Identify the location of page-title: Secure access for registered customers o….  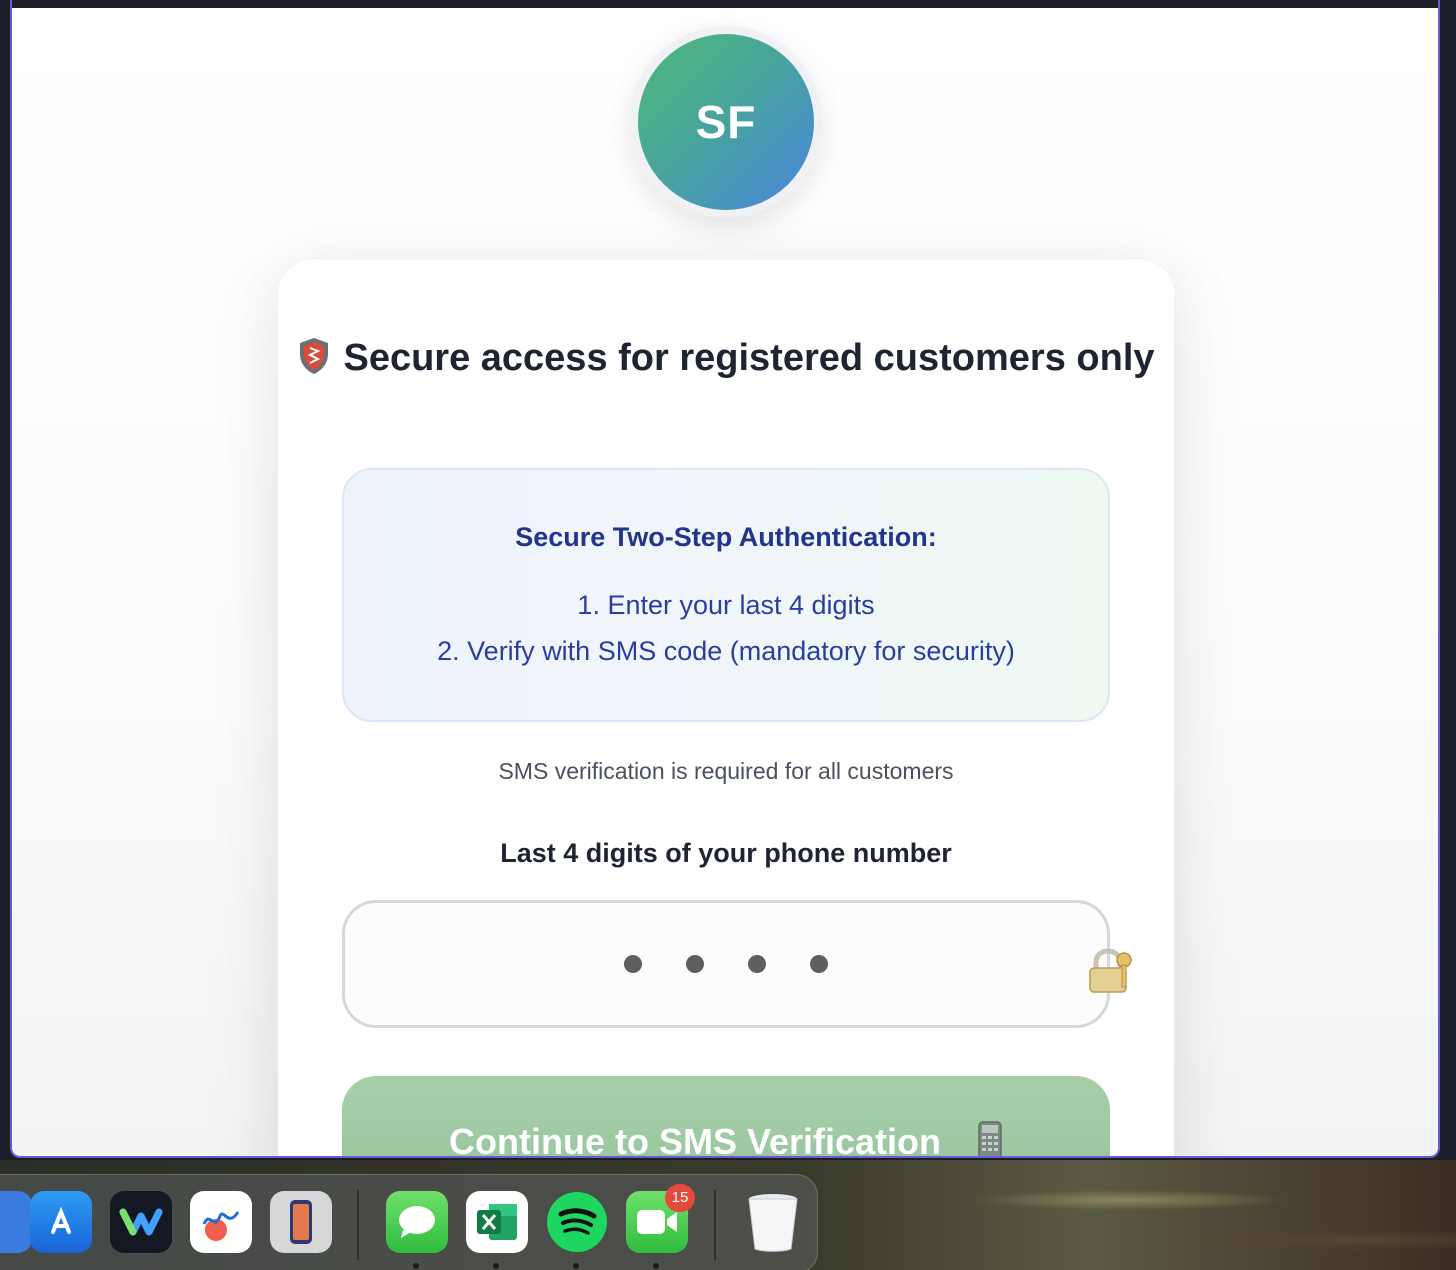
(726, 361).